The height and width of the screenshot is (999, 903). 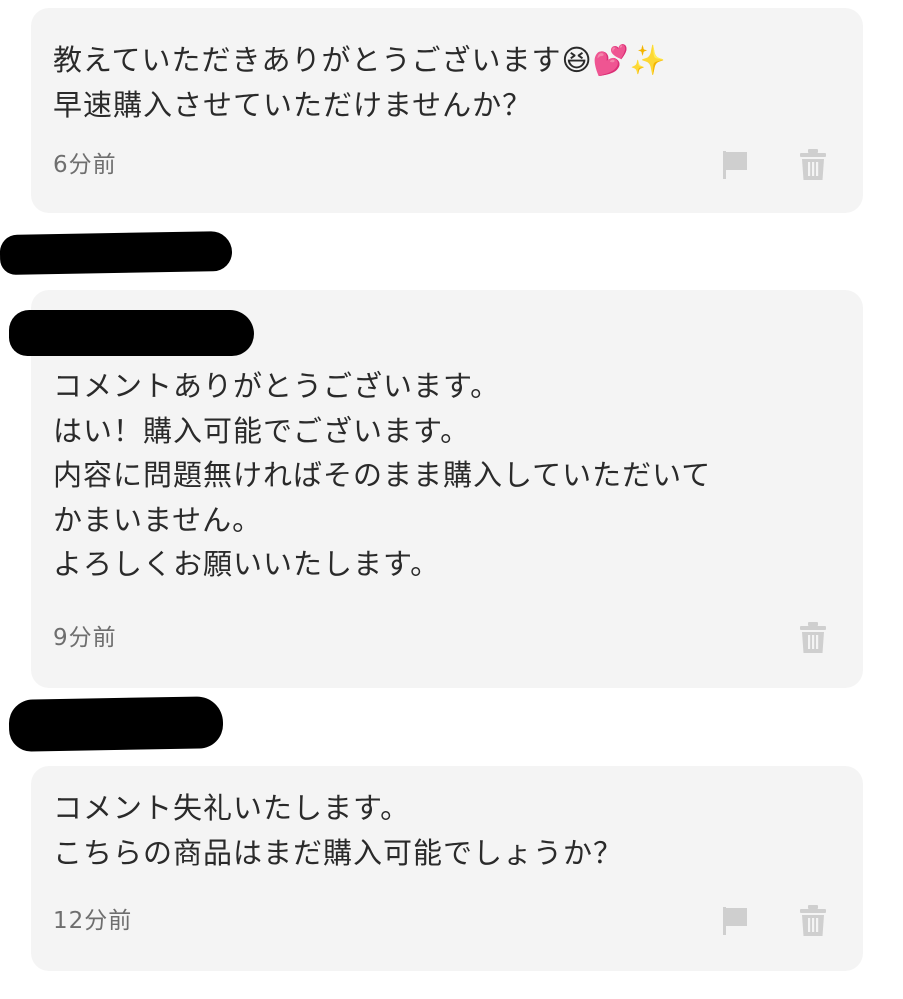 What do you see at coordinates (338, 830) in the screenshot?
I see `comment-text: コメント失礼いたします。 こちらの商品はまだ購入可能でしょうか？` at bounding box center [338, 830].